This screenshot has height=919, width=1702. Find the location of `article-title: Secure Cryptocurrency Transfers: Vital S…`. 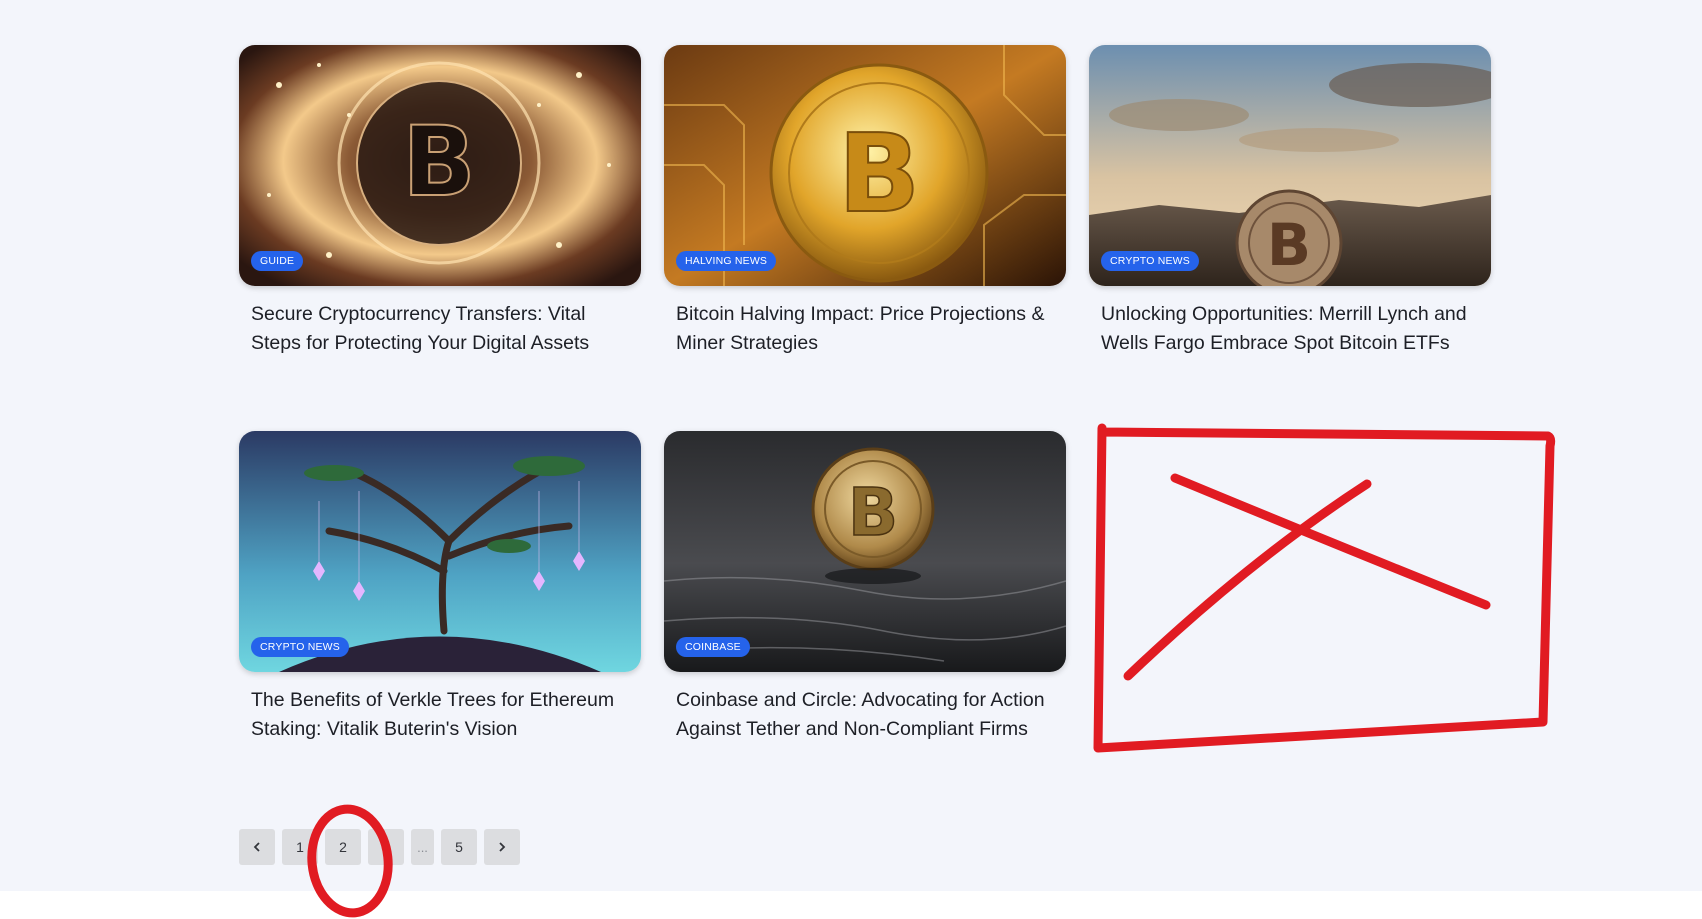

article-title: Secure Cryptocurrency Transfers: Vital S… is located at coordinates (440, 329).